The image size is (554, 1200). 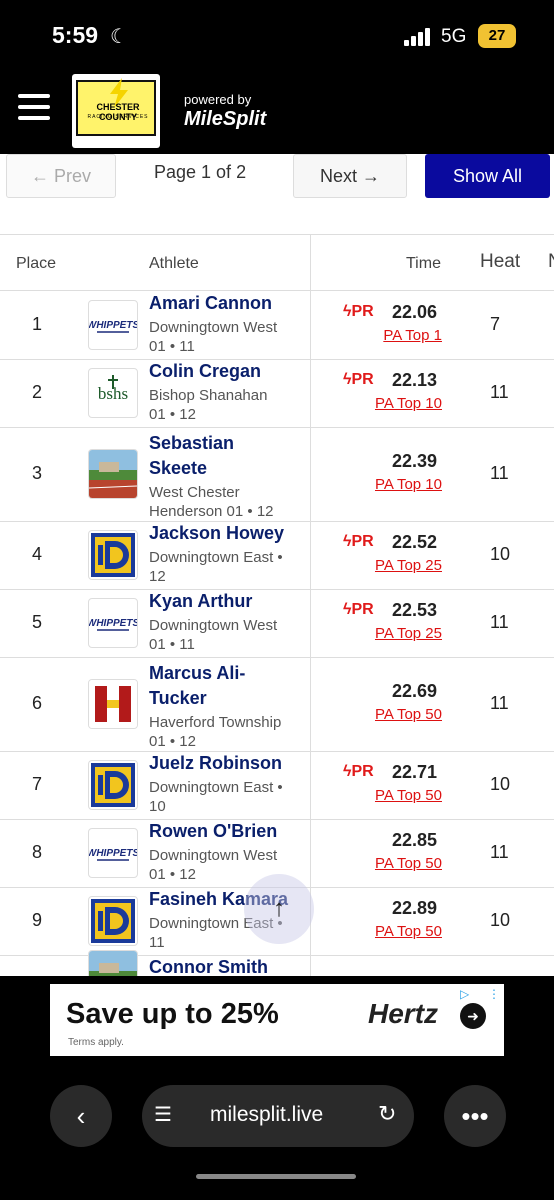 I want to click on school-photo-icon, so click(x=113, y=474).